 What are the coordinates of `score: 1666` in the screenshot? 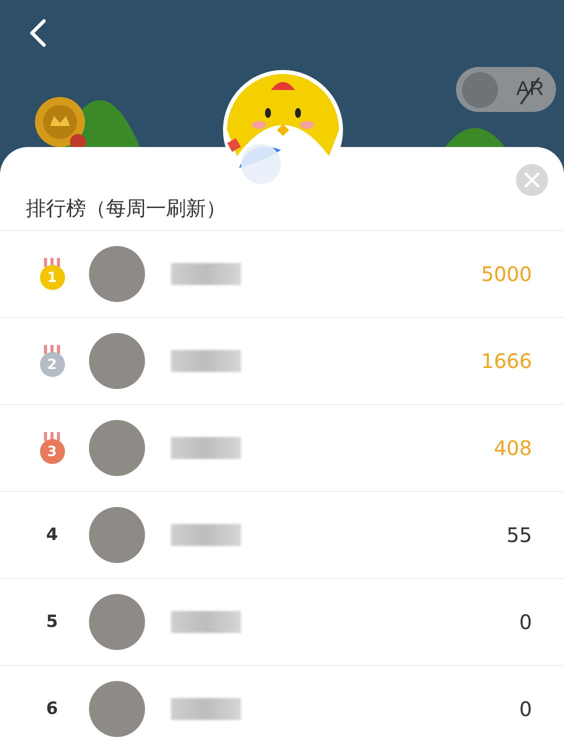 It's located at (506, 361).